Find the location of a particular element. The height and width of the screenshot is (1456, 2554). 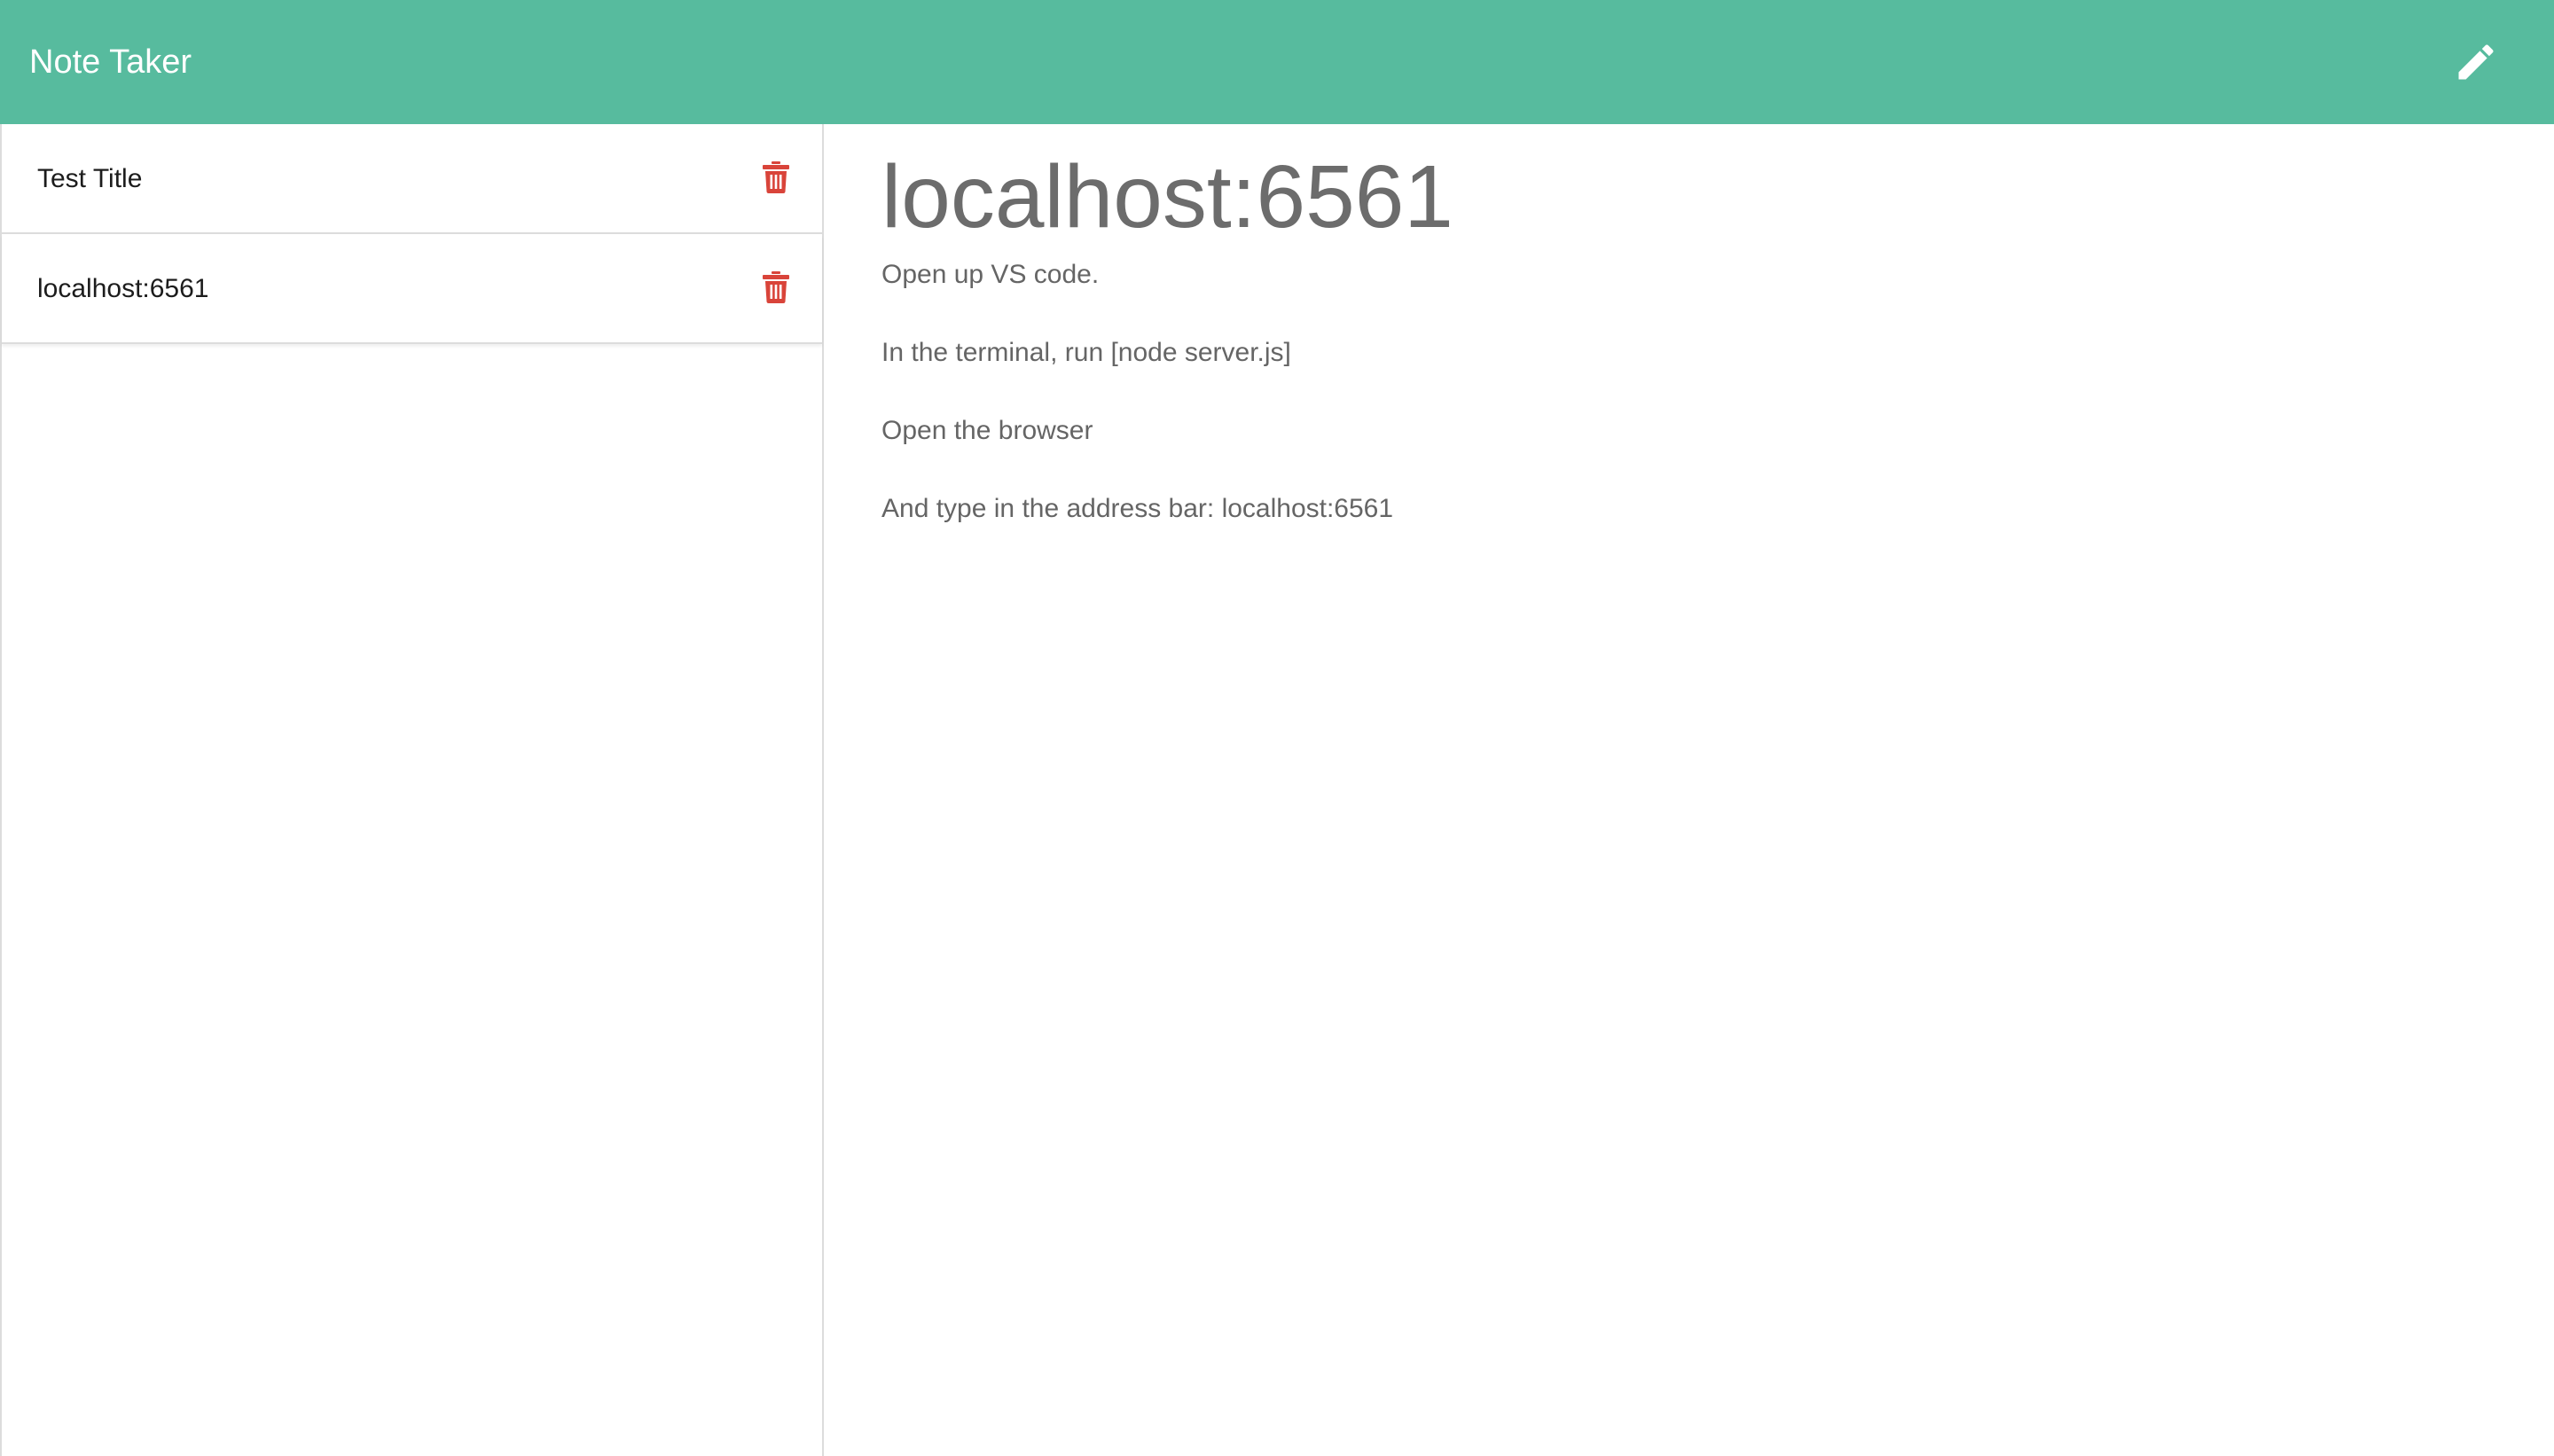

note-list: Test Title localhost:6561 is located at coordinates (412, 234).